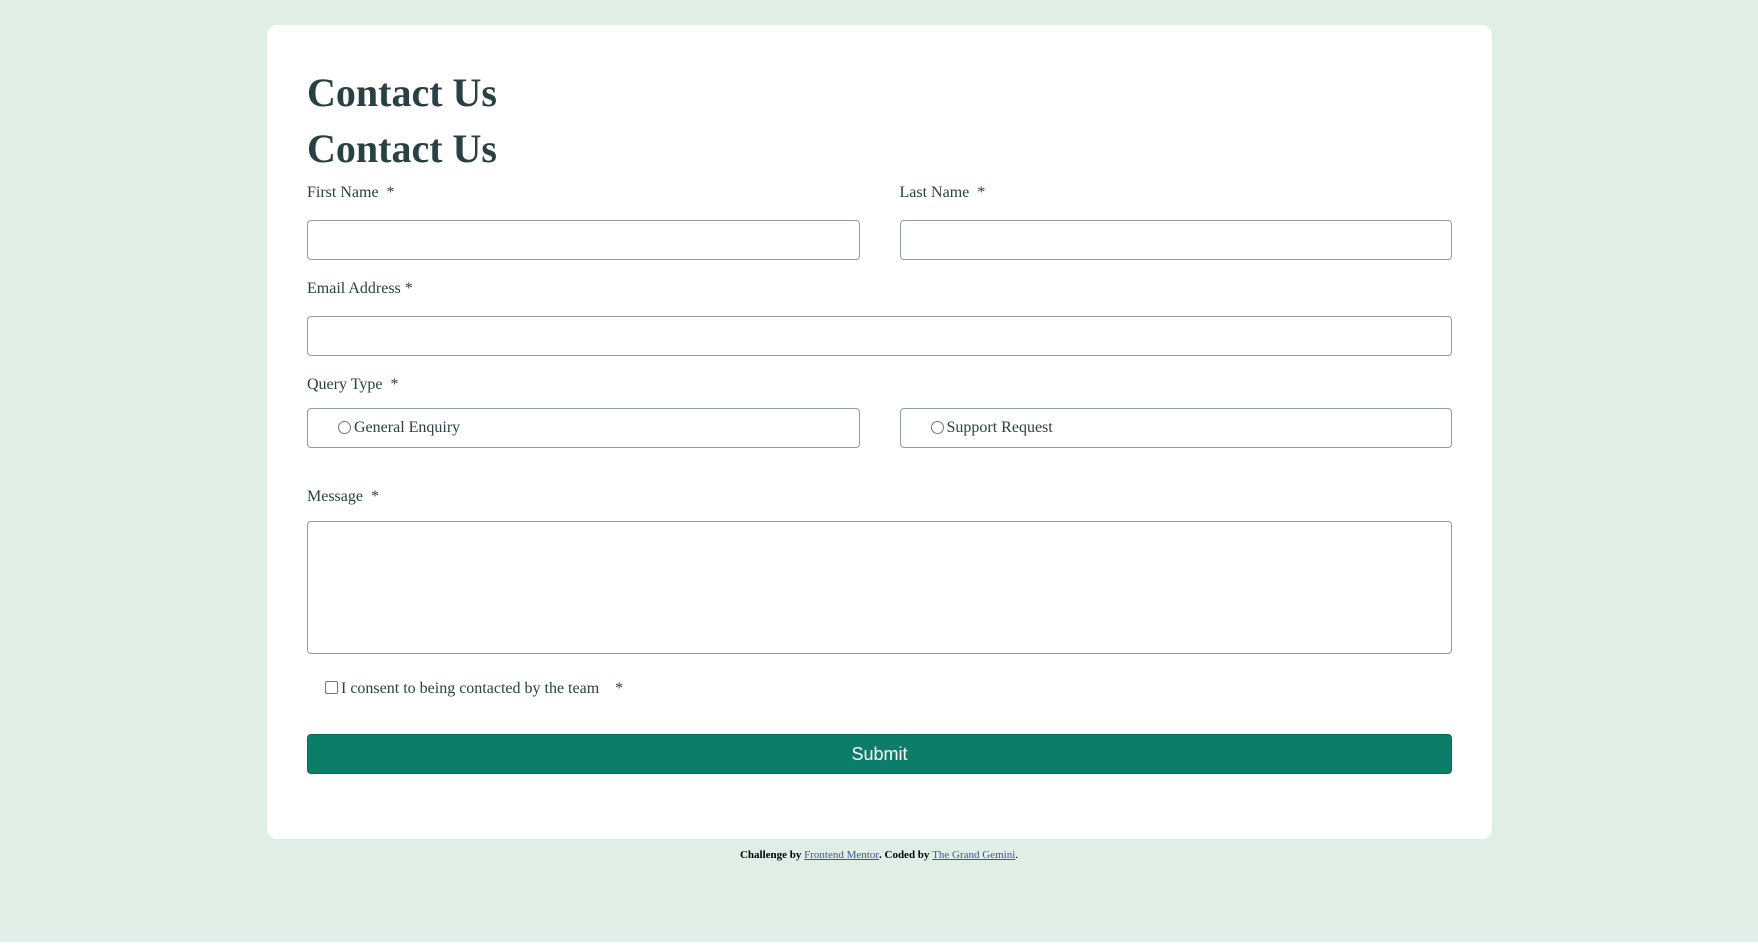 The height and width of the screenshot is (946, 1758). What do you see at coordinates (906, 855) in the screenshot?
I see `attribution-middle: . Coded by` at bounding box center [906, 855].